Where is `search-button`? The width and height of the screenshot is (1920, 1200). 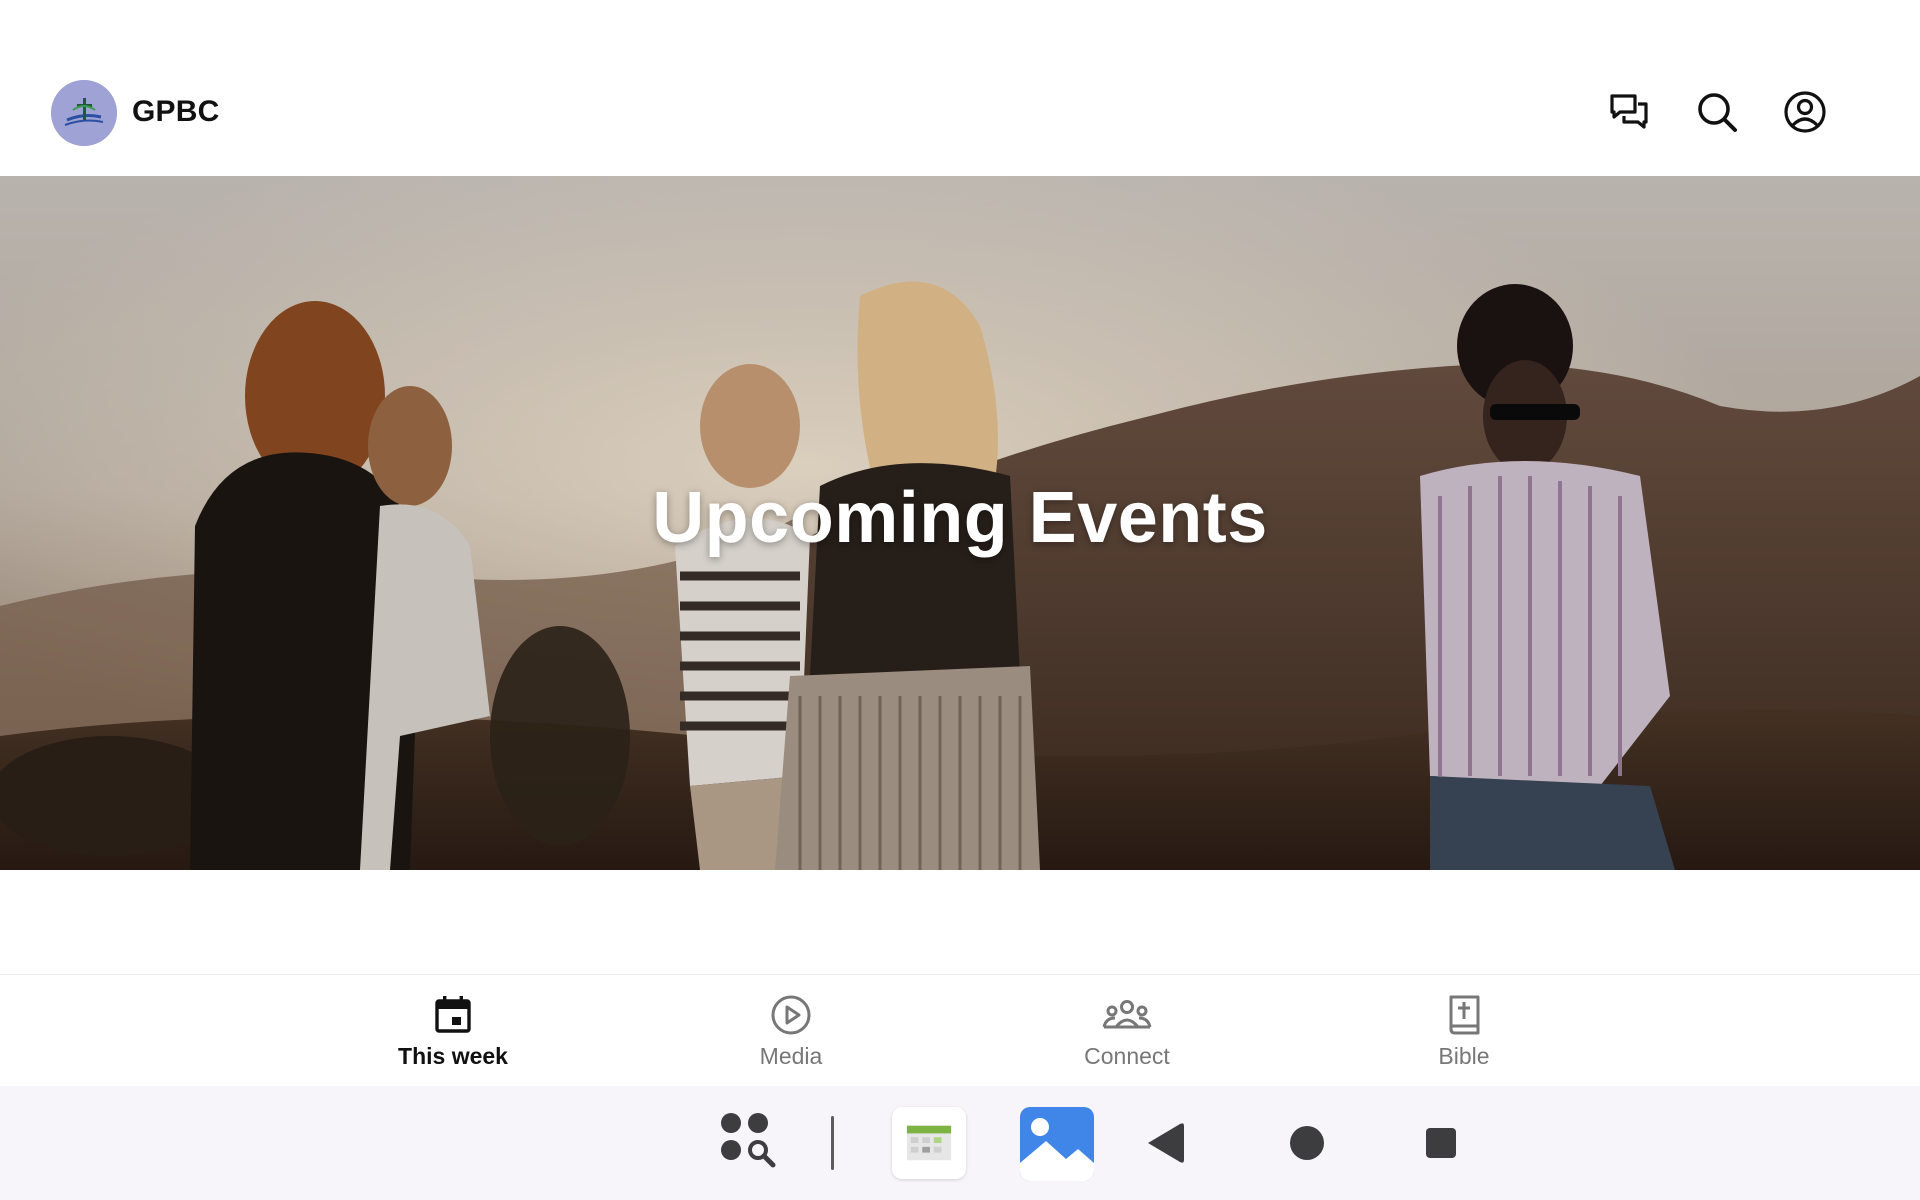
search-button is located at coordinates (1717, 112).